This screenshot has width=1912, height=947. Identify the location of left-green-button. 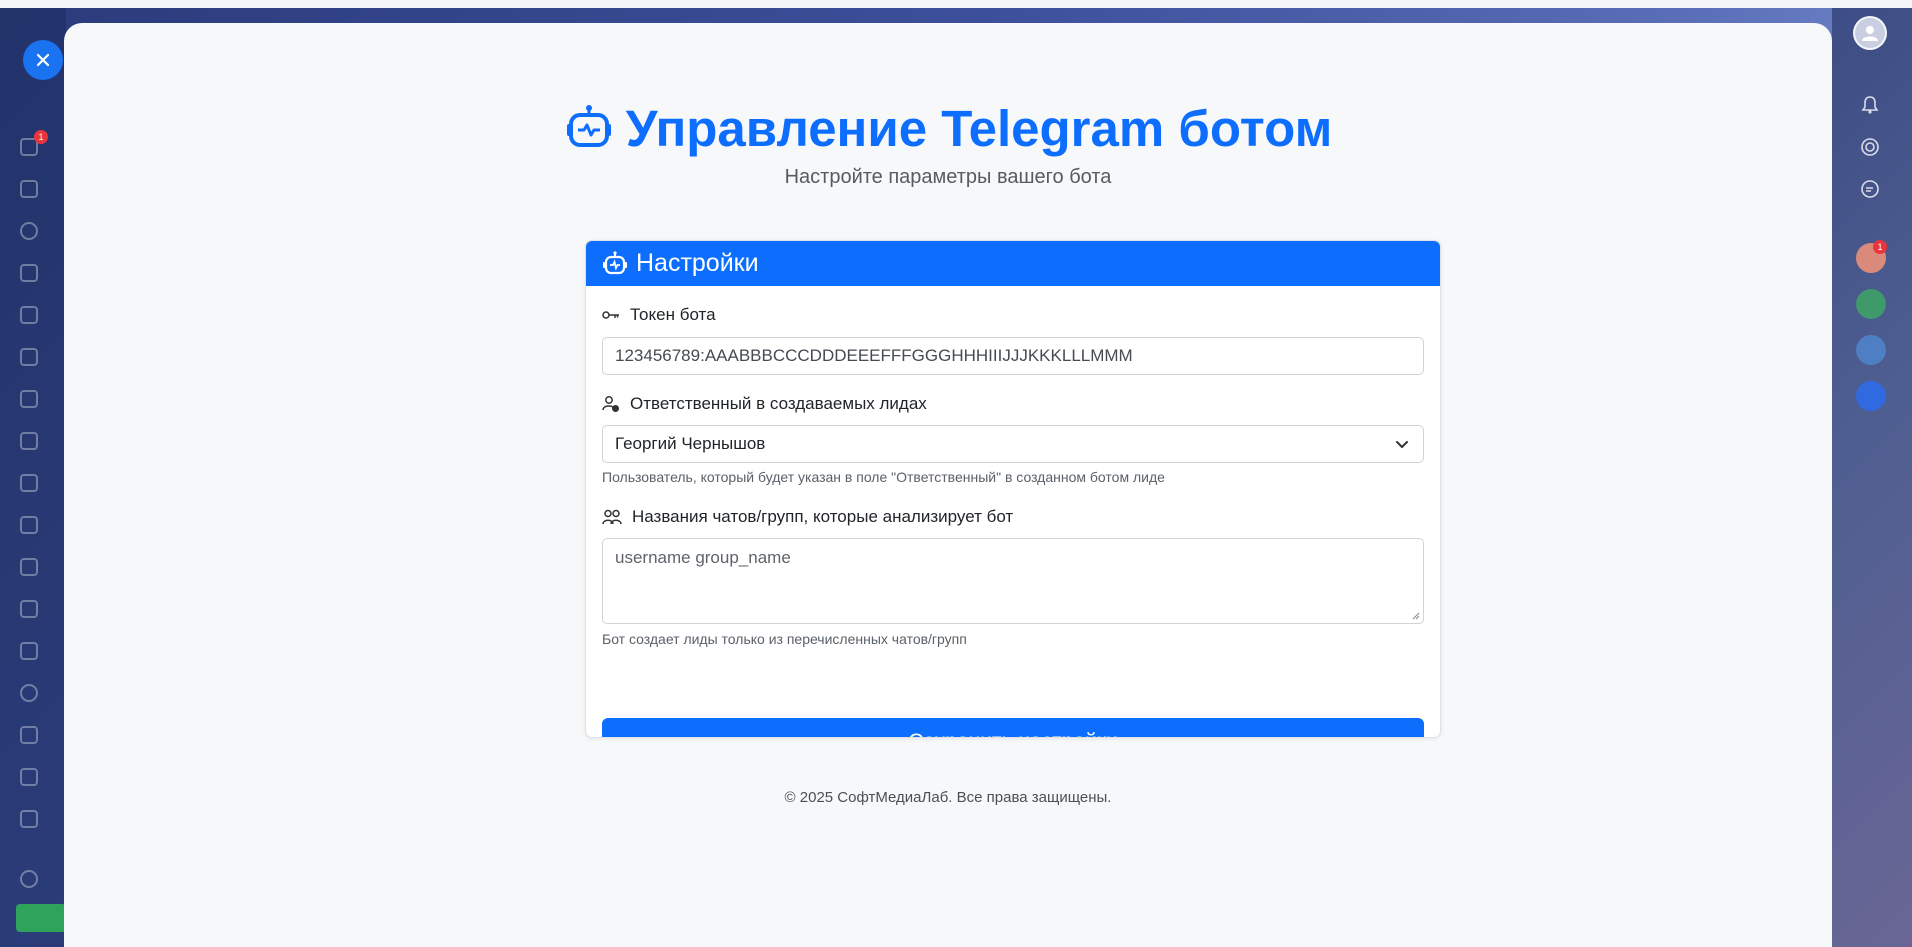
(41, 918).